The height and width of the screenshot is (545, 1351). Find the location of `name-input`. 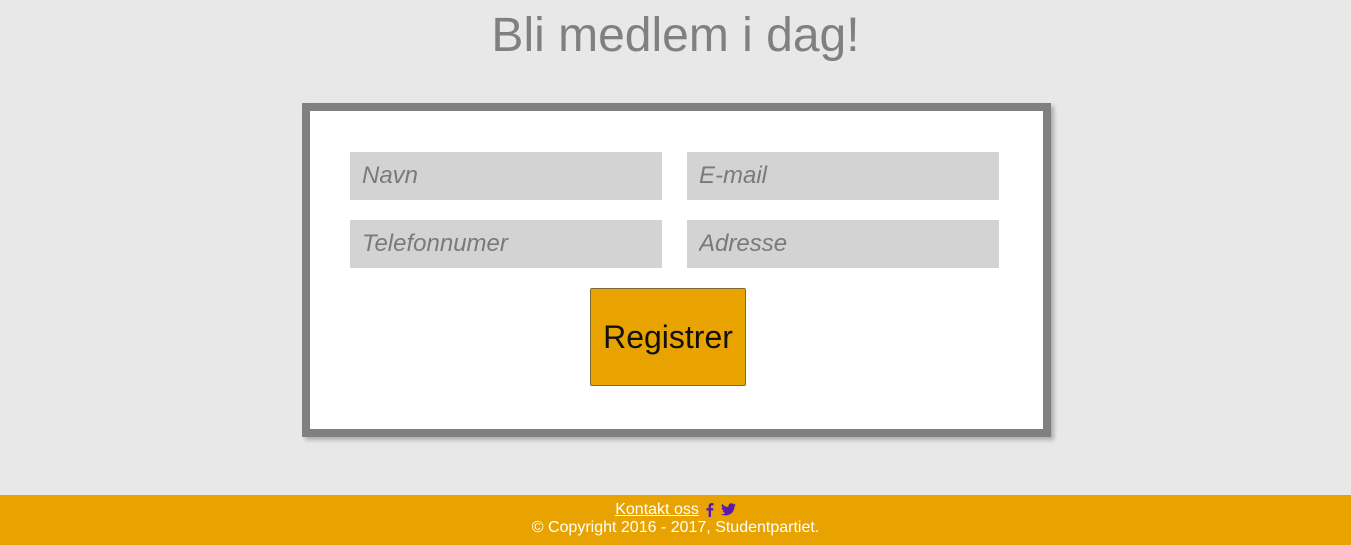

name-input is located at coordinates (506, 176).